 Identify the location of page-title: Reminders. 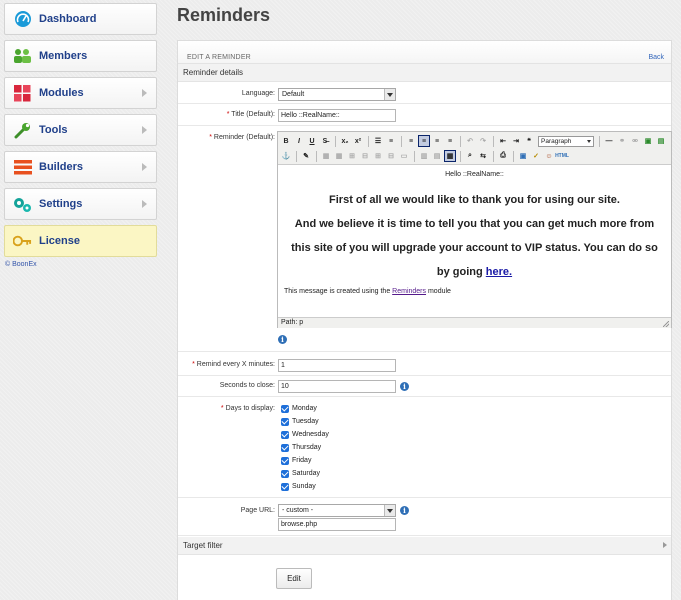
(224, 15).